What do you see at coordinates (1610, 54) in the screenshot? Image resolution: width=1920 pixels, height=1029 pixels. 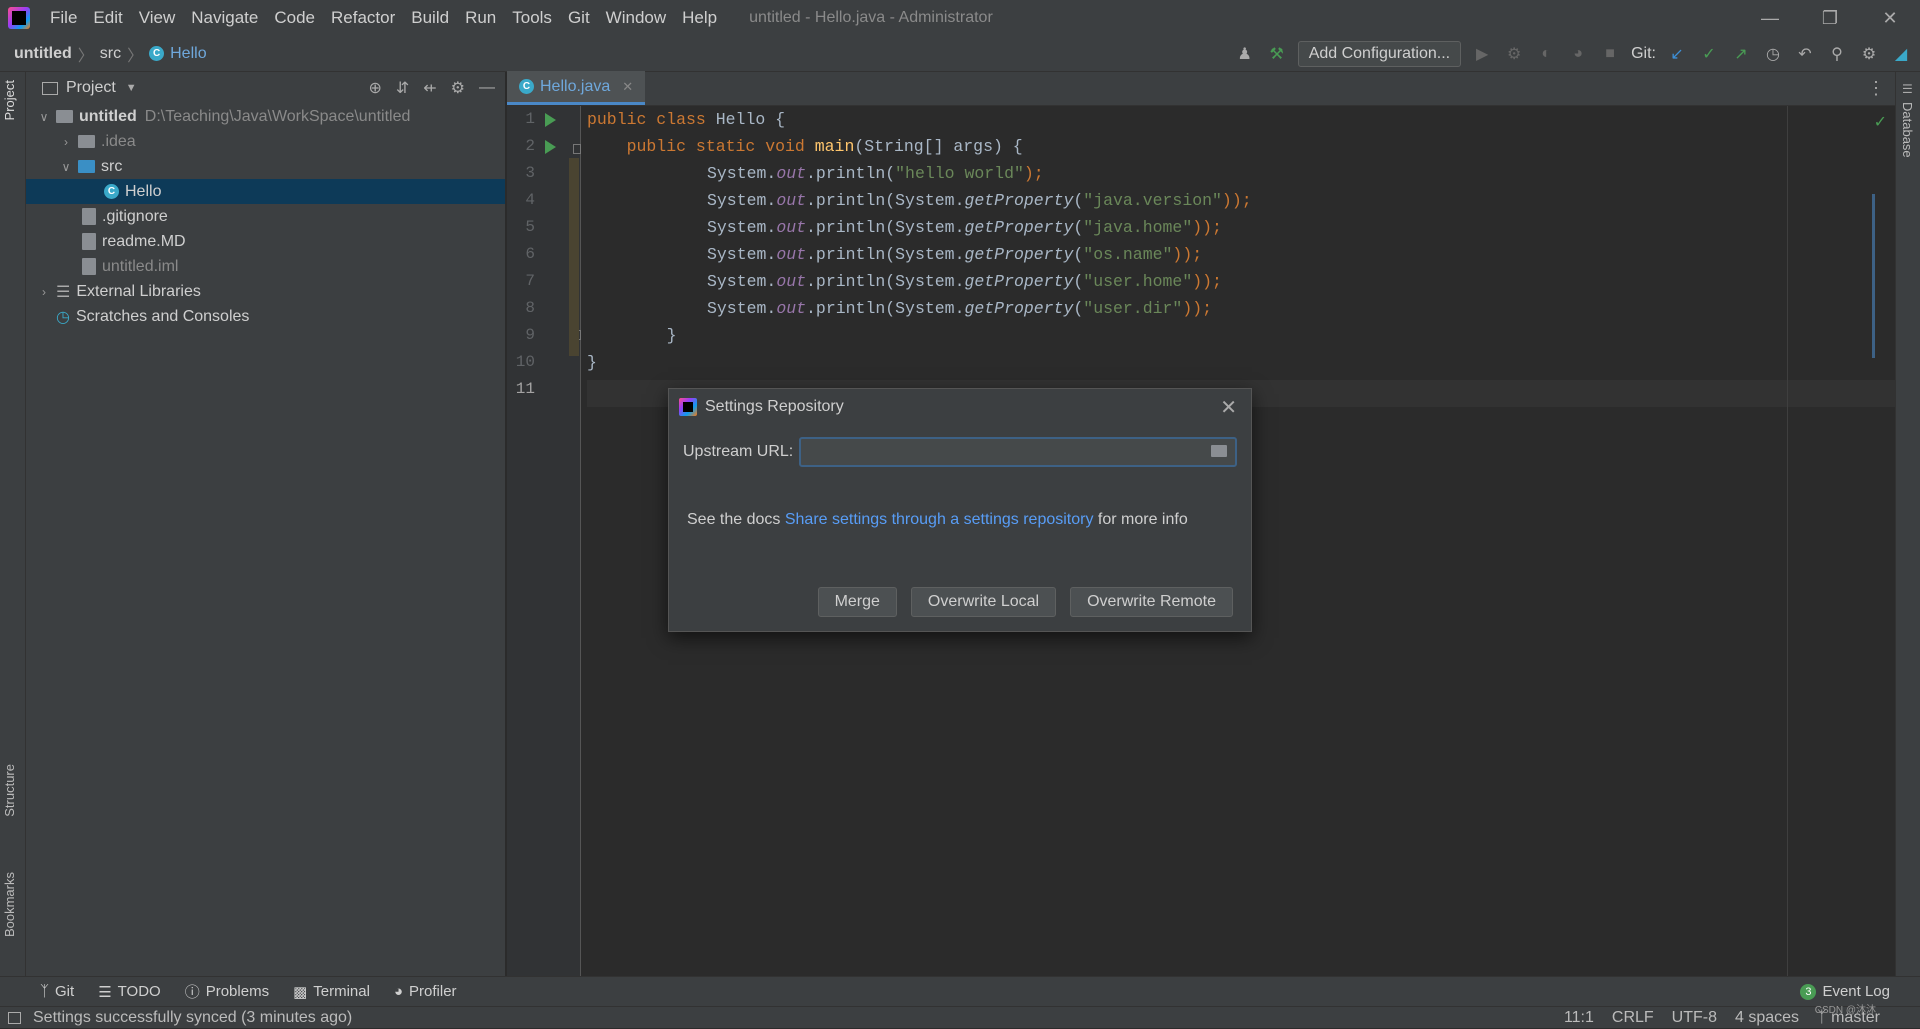 I see `stop-icon: ■` at bounding box center [1610, 54].